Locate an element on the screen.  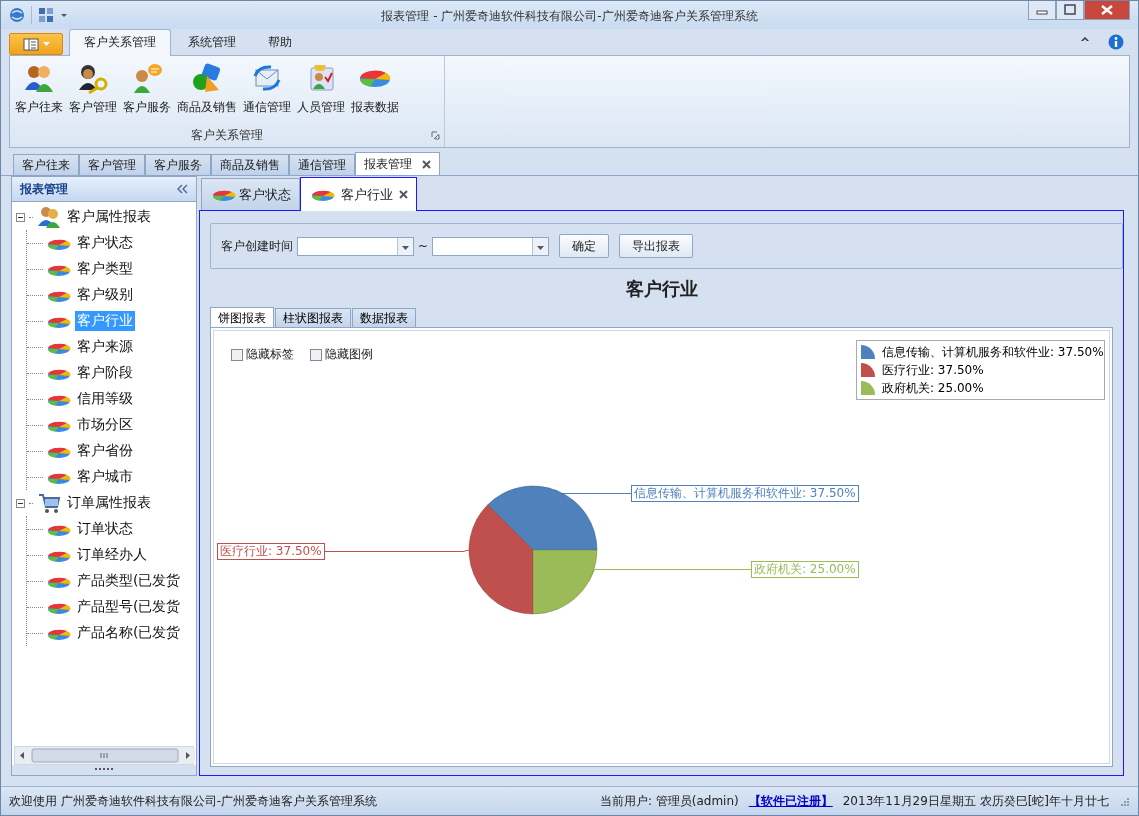
legend-label: 政府机关: 25.00% is located at coordinates (933, 388).